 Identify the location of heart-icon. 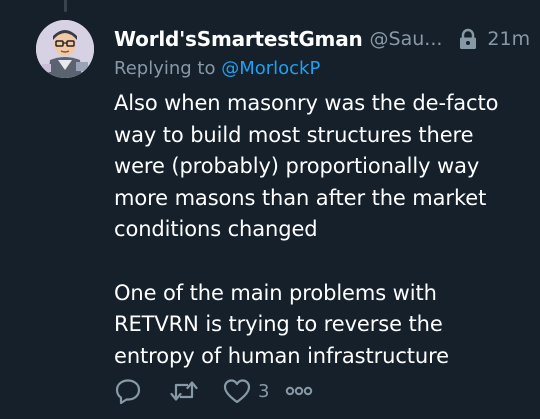
(237, 391).